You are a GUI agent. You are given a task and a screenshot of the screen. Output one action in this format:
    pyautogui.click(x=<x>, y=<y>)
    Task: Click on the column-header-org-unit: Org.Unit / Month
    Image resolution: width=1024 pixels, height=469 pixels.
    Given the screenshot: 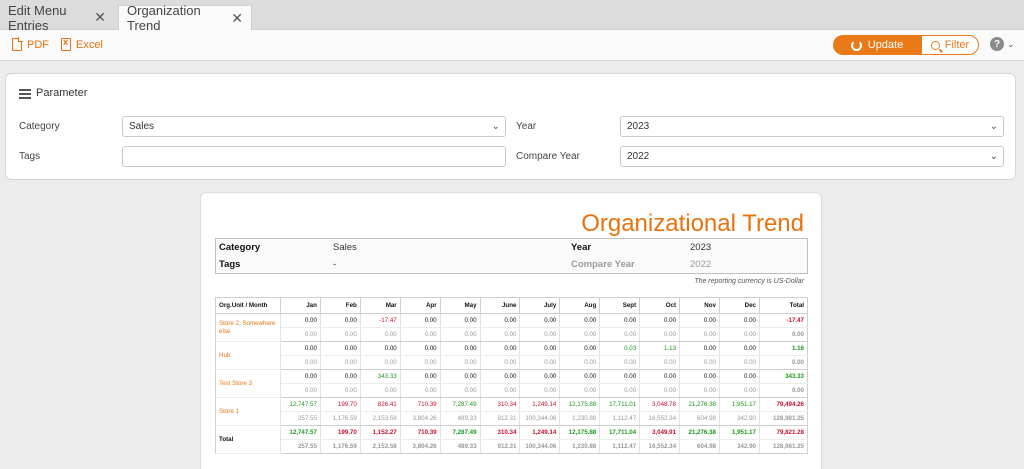 What is the action you would take?
    pyautogui.click(x=248, y=305)
    